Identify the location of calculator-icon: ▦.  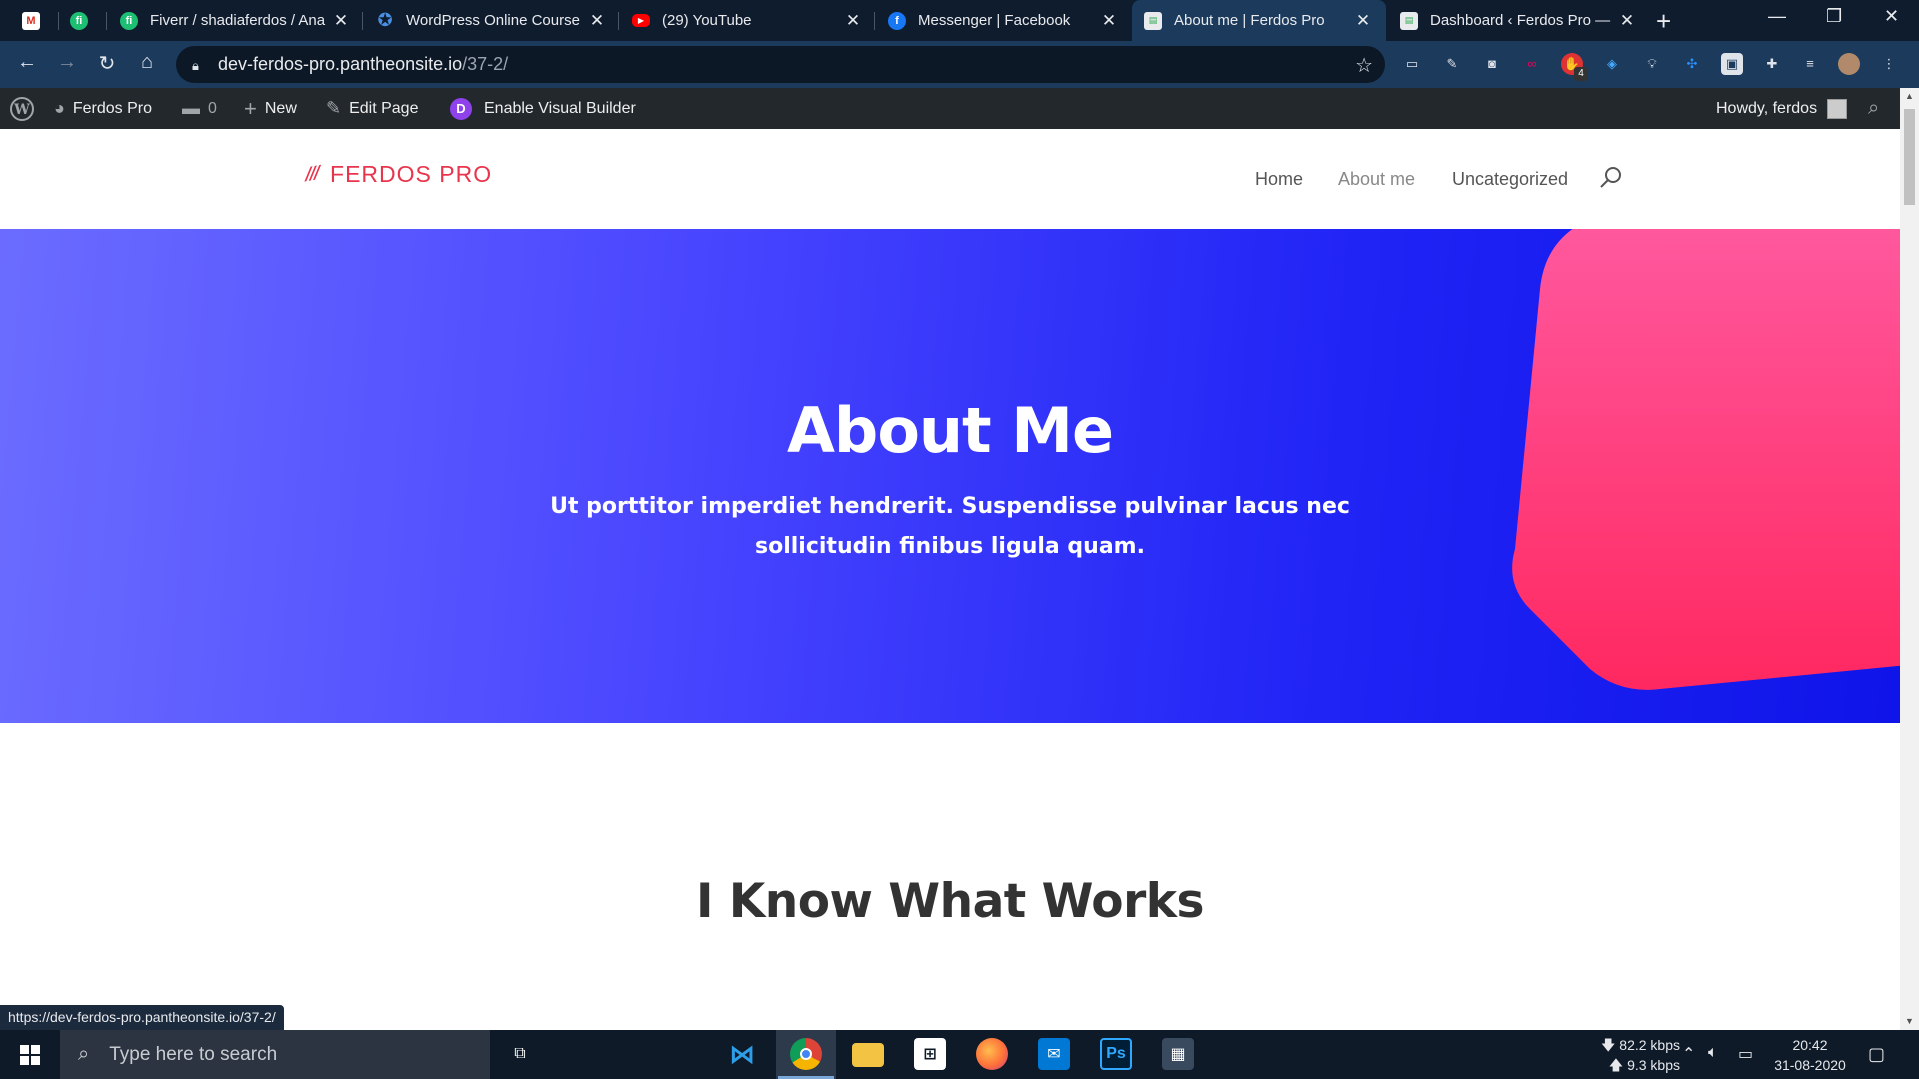
(1178, 1054).